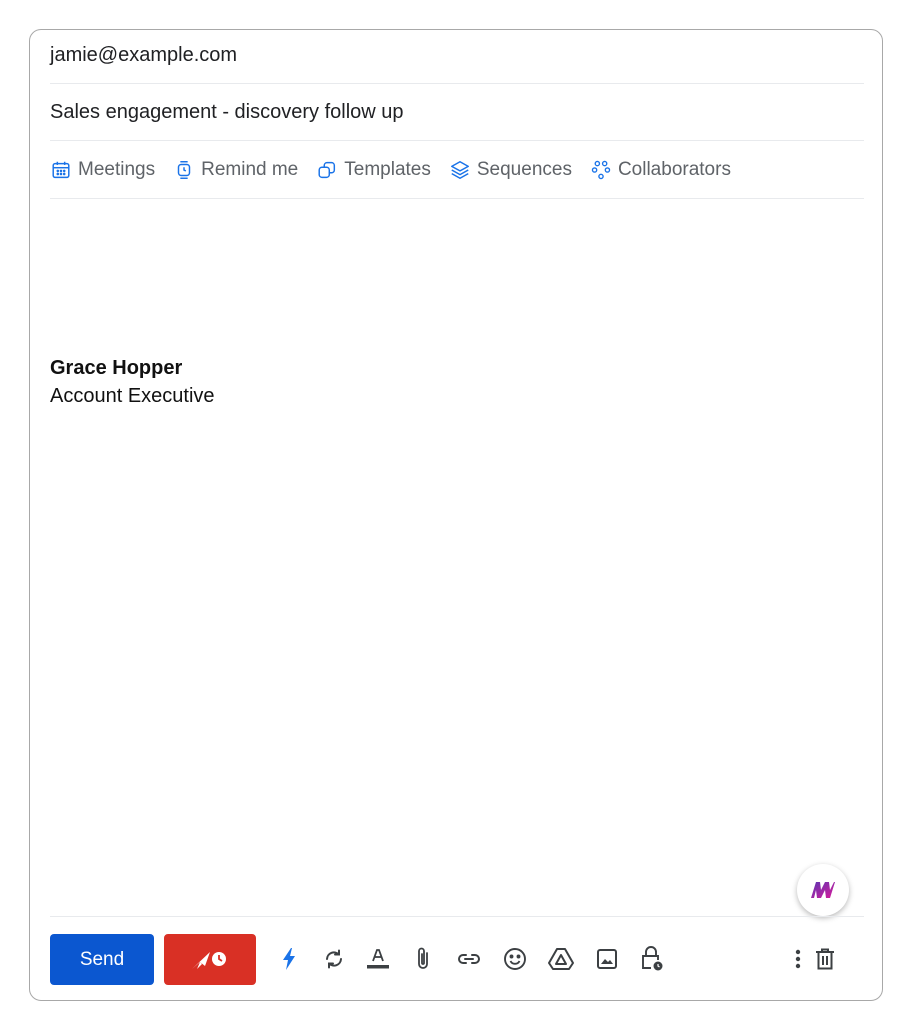 This screenshot has width=914, height=1032. I want to click on to-field: jamie@example.com, so click(457, 57).